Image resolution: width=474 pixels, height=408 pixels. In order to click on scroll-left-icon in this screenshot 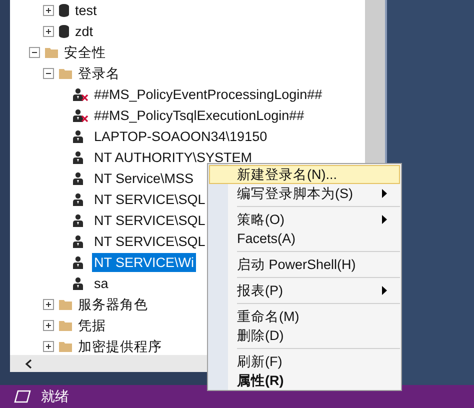, I will do `click(28, 363)`.